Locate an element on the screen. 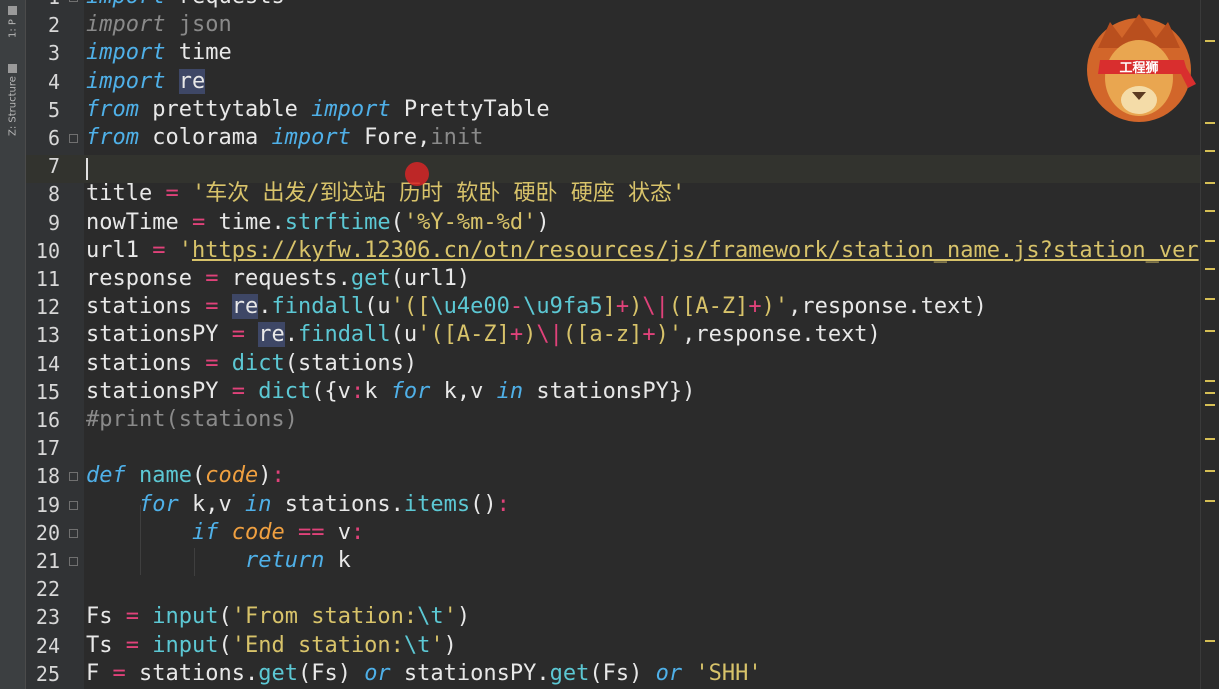  code-token: time. is located at coordinates (245, 222).